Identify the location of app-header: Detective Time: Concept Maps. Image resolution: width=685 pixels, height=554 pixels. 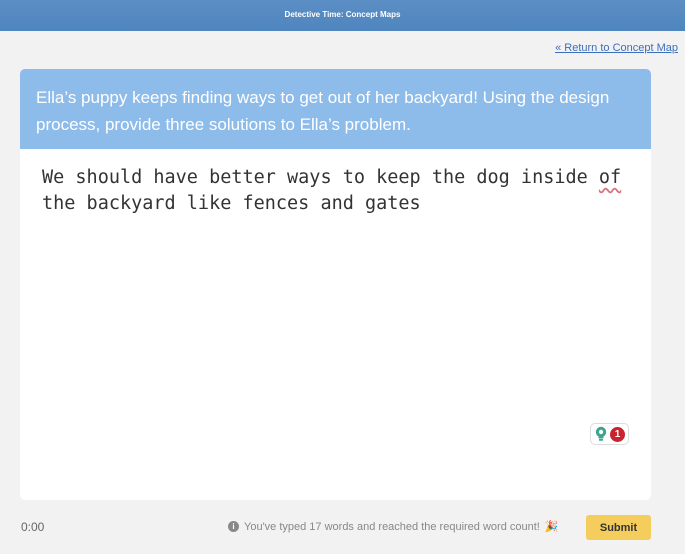
(342, 15).